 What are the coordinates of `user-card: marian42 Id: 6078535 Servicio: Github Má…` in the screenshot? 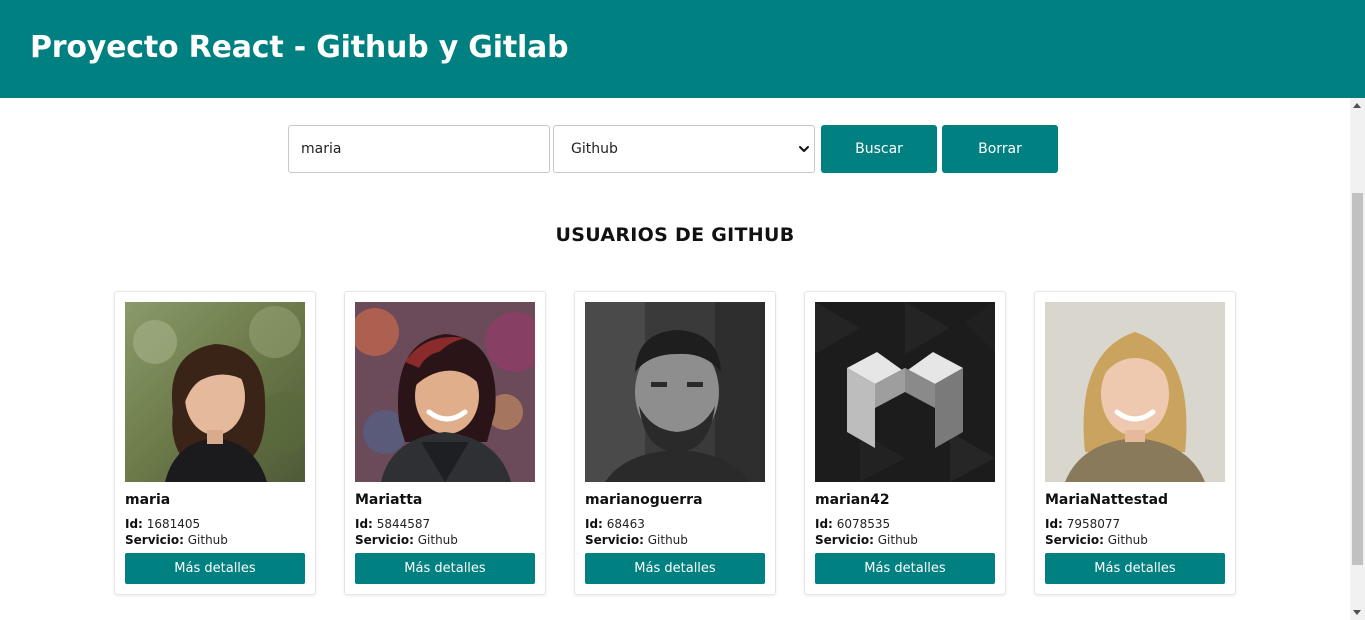 It's located at (905, 443).